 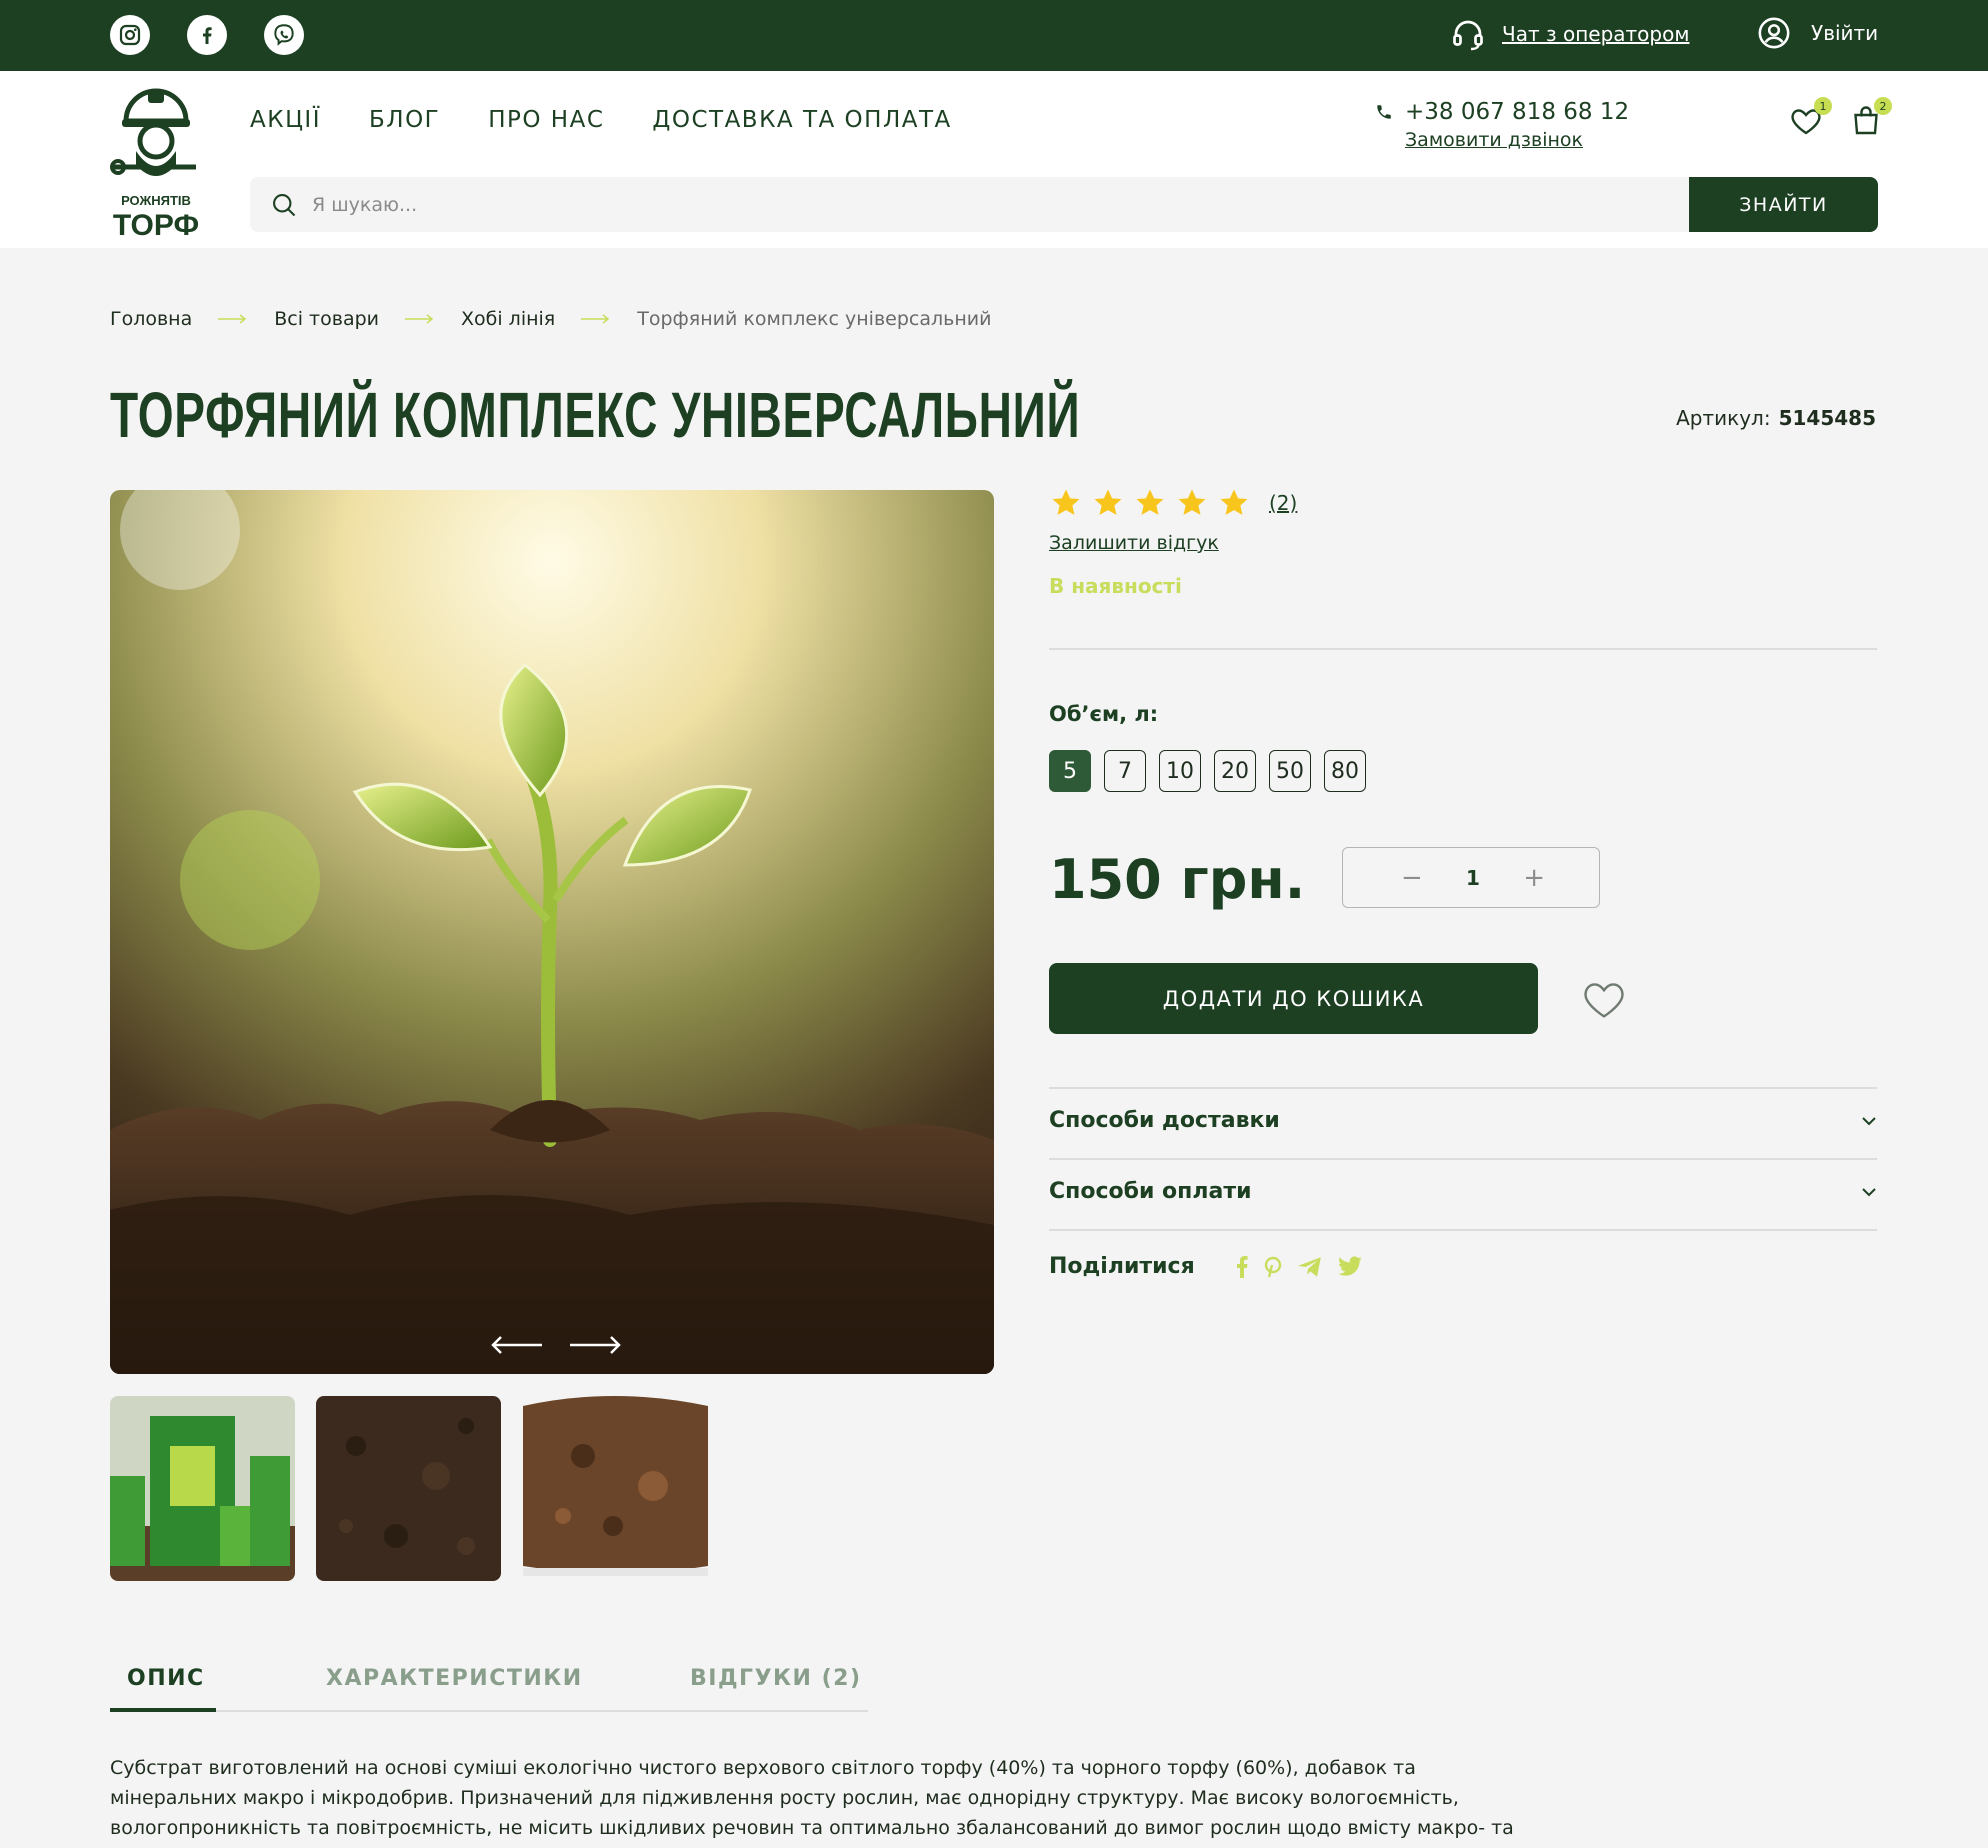 What do you see at coordinates (1310, 1267) in the screenshot?
I see `telegram-icon` at bounding box center [1310, 1267].